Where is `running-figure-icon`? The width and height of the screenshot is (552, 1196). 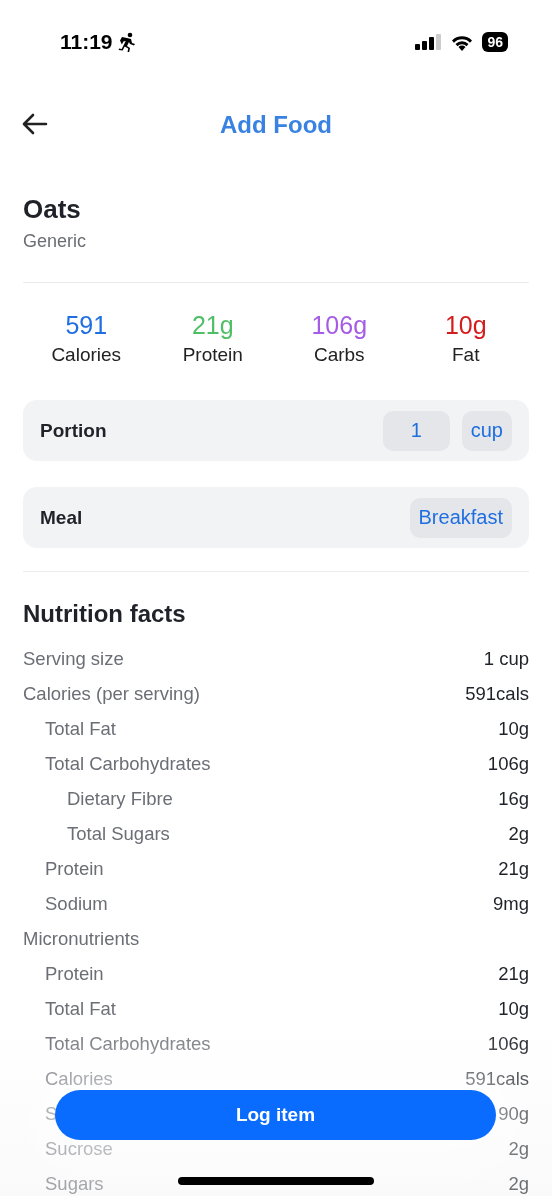
running-figure-icon is located at coordinates (126, 42).